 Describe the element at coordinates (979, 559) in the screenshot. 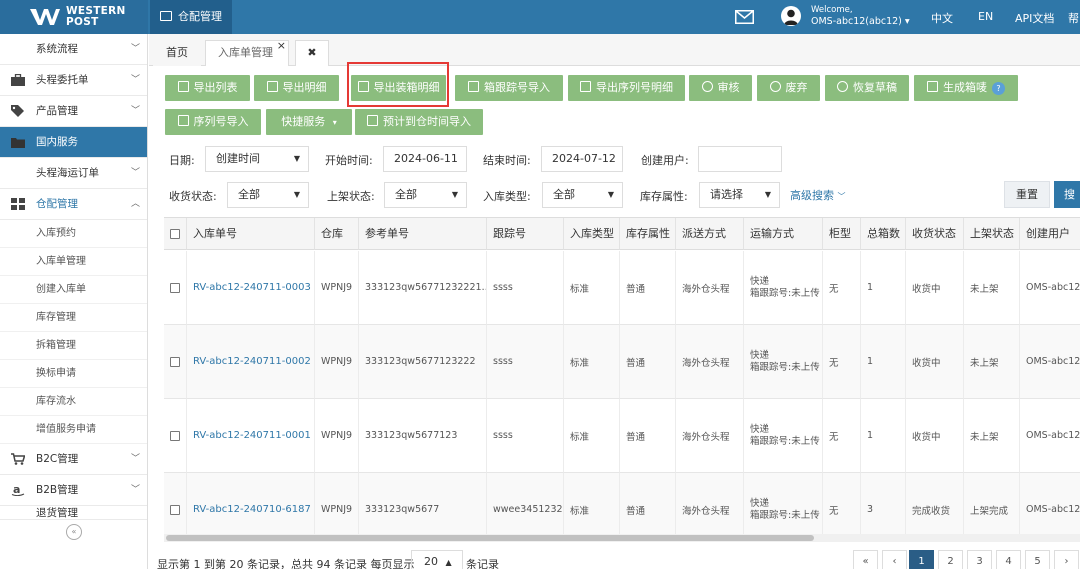

I see `page-3-button: 3` at that location.